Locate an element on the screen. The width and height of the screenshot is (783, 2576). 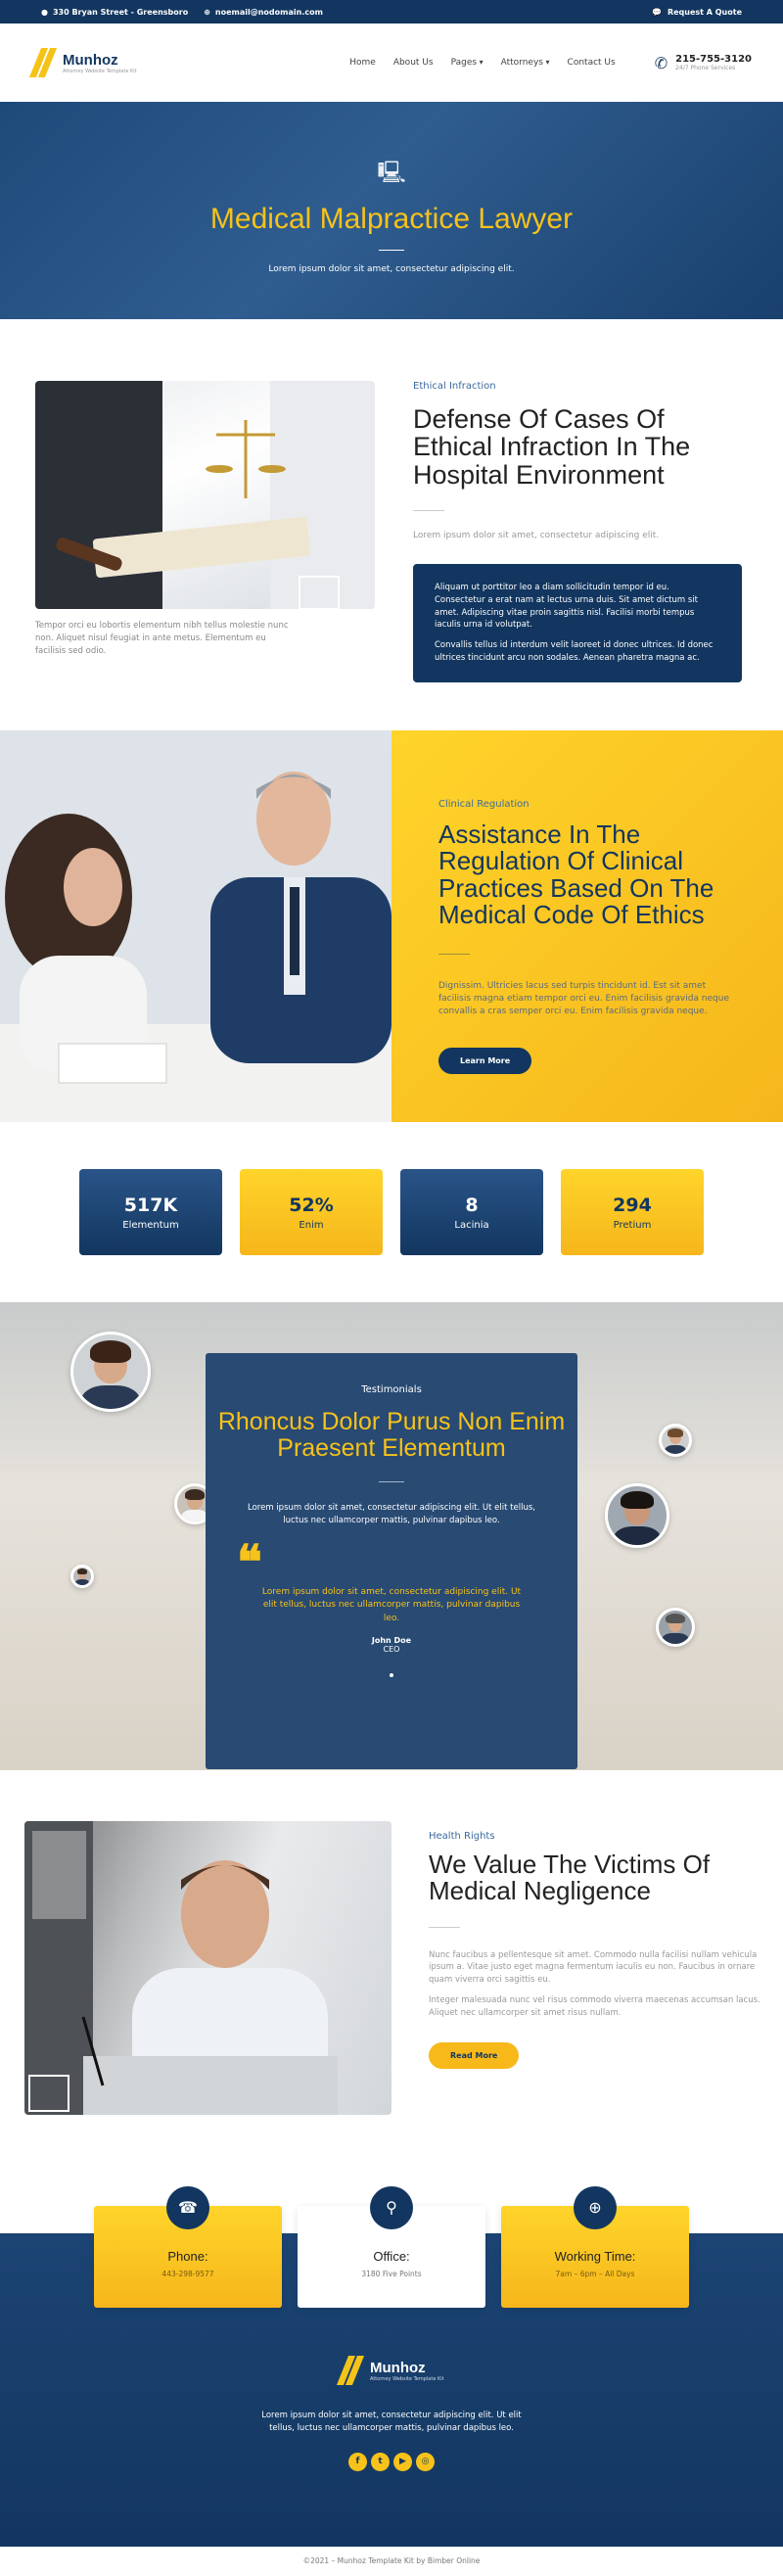
phone-icon: ✆ is located at coordinates (661, 62).